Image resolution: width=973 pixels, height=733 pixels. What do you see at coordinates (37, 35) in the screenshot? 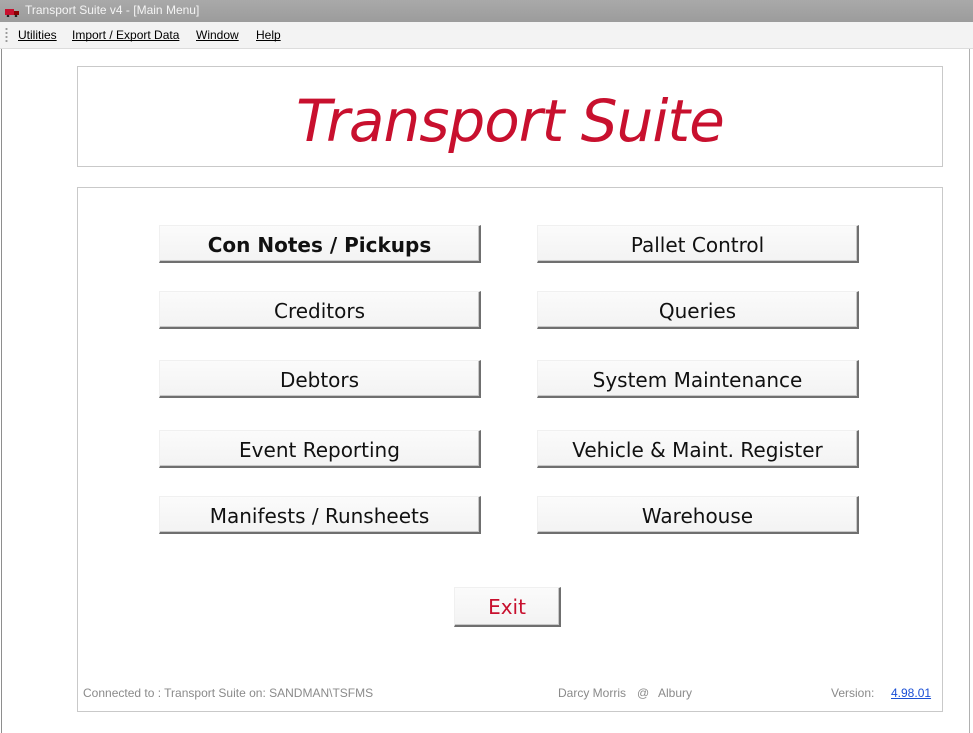
I see `menu-utilities: Utilities` at bounding box center [37, 35].